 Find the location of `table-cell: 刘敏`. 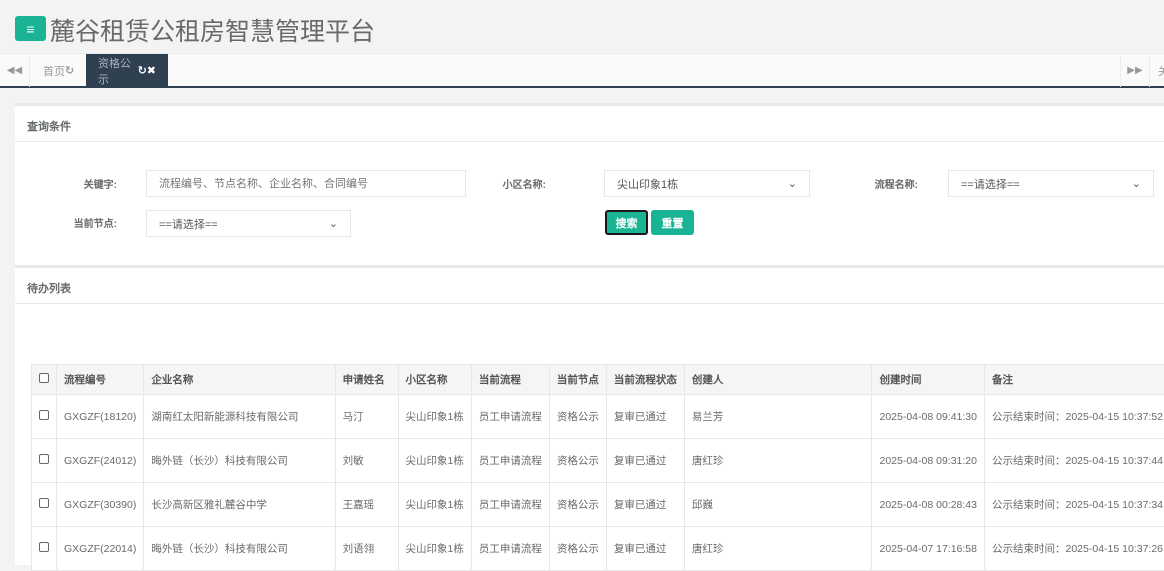

table-cell: 刘敏 is located at coordinates (366, 461).